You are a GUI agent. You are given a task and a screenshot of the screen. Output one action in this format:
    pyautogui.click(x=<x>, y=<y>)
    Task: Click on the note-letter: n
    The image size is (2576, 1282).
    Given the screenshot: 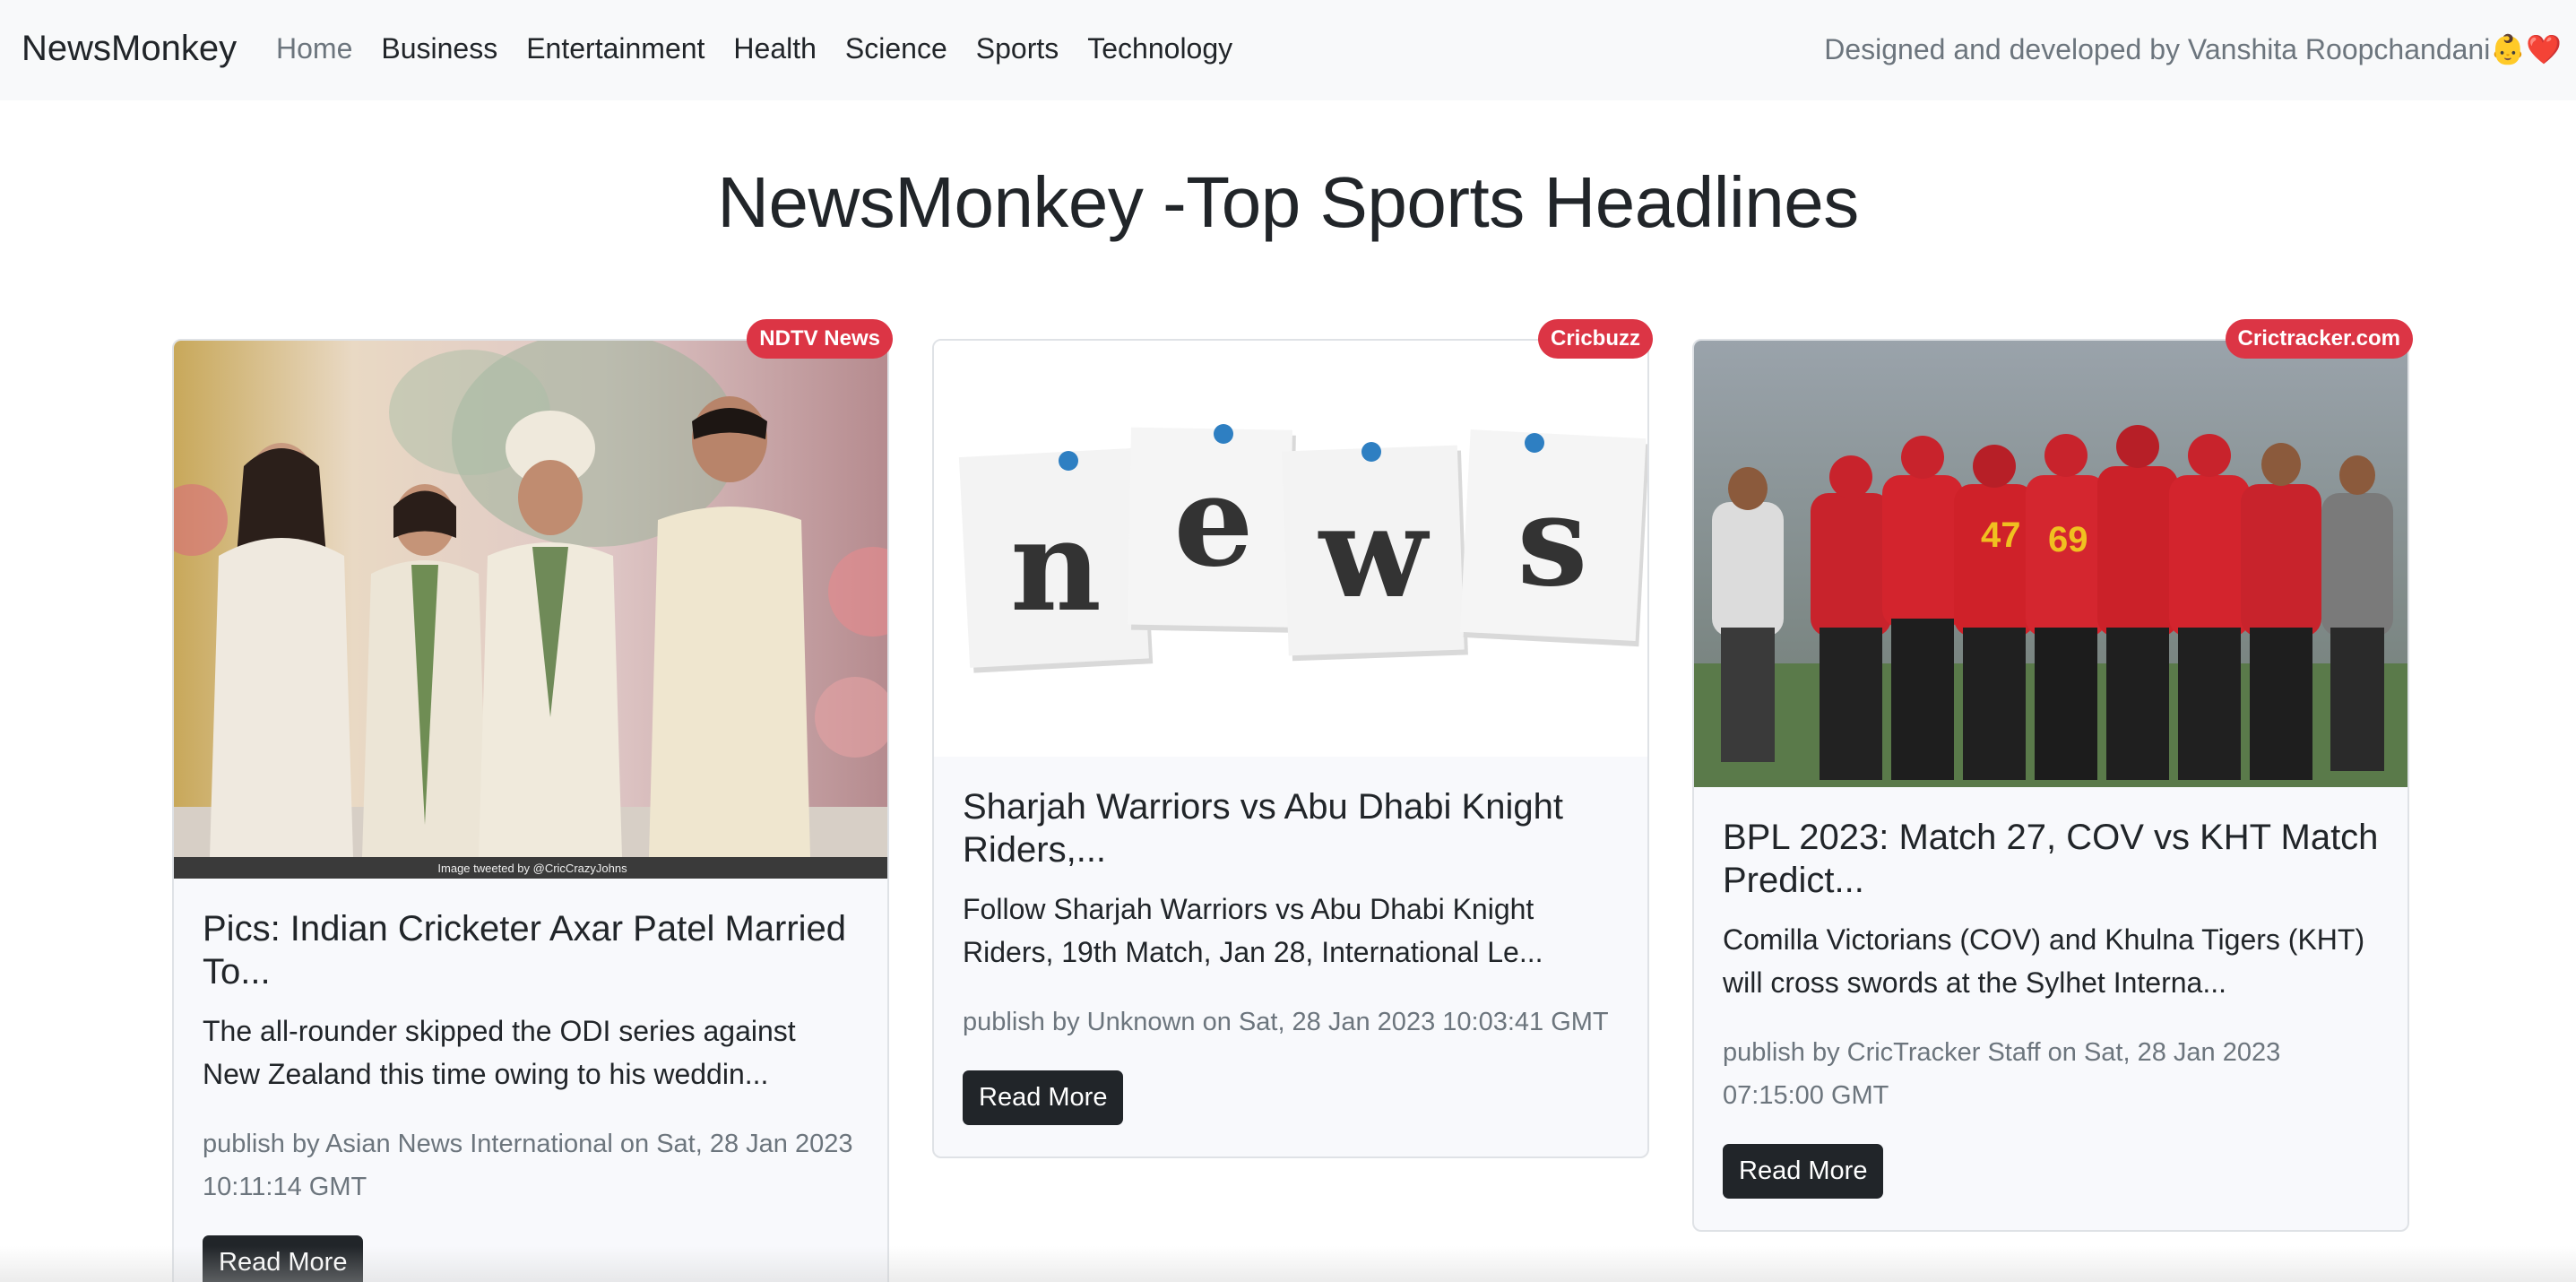 What is the action you would take?
    pyautogui.click(x=1056, y=567)
    